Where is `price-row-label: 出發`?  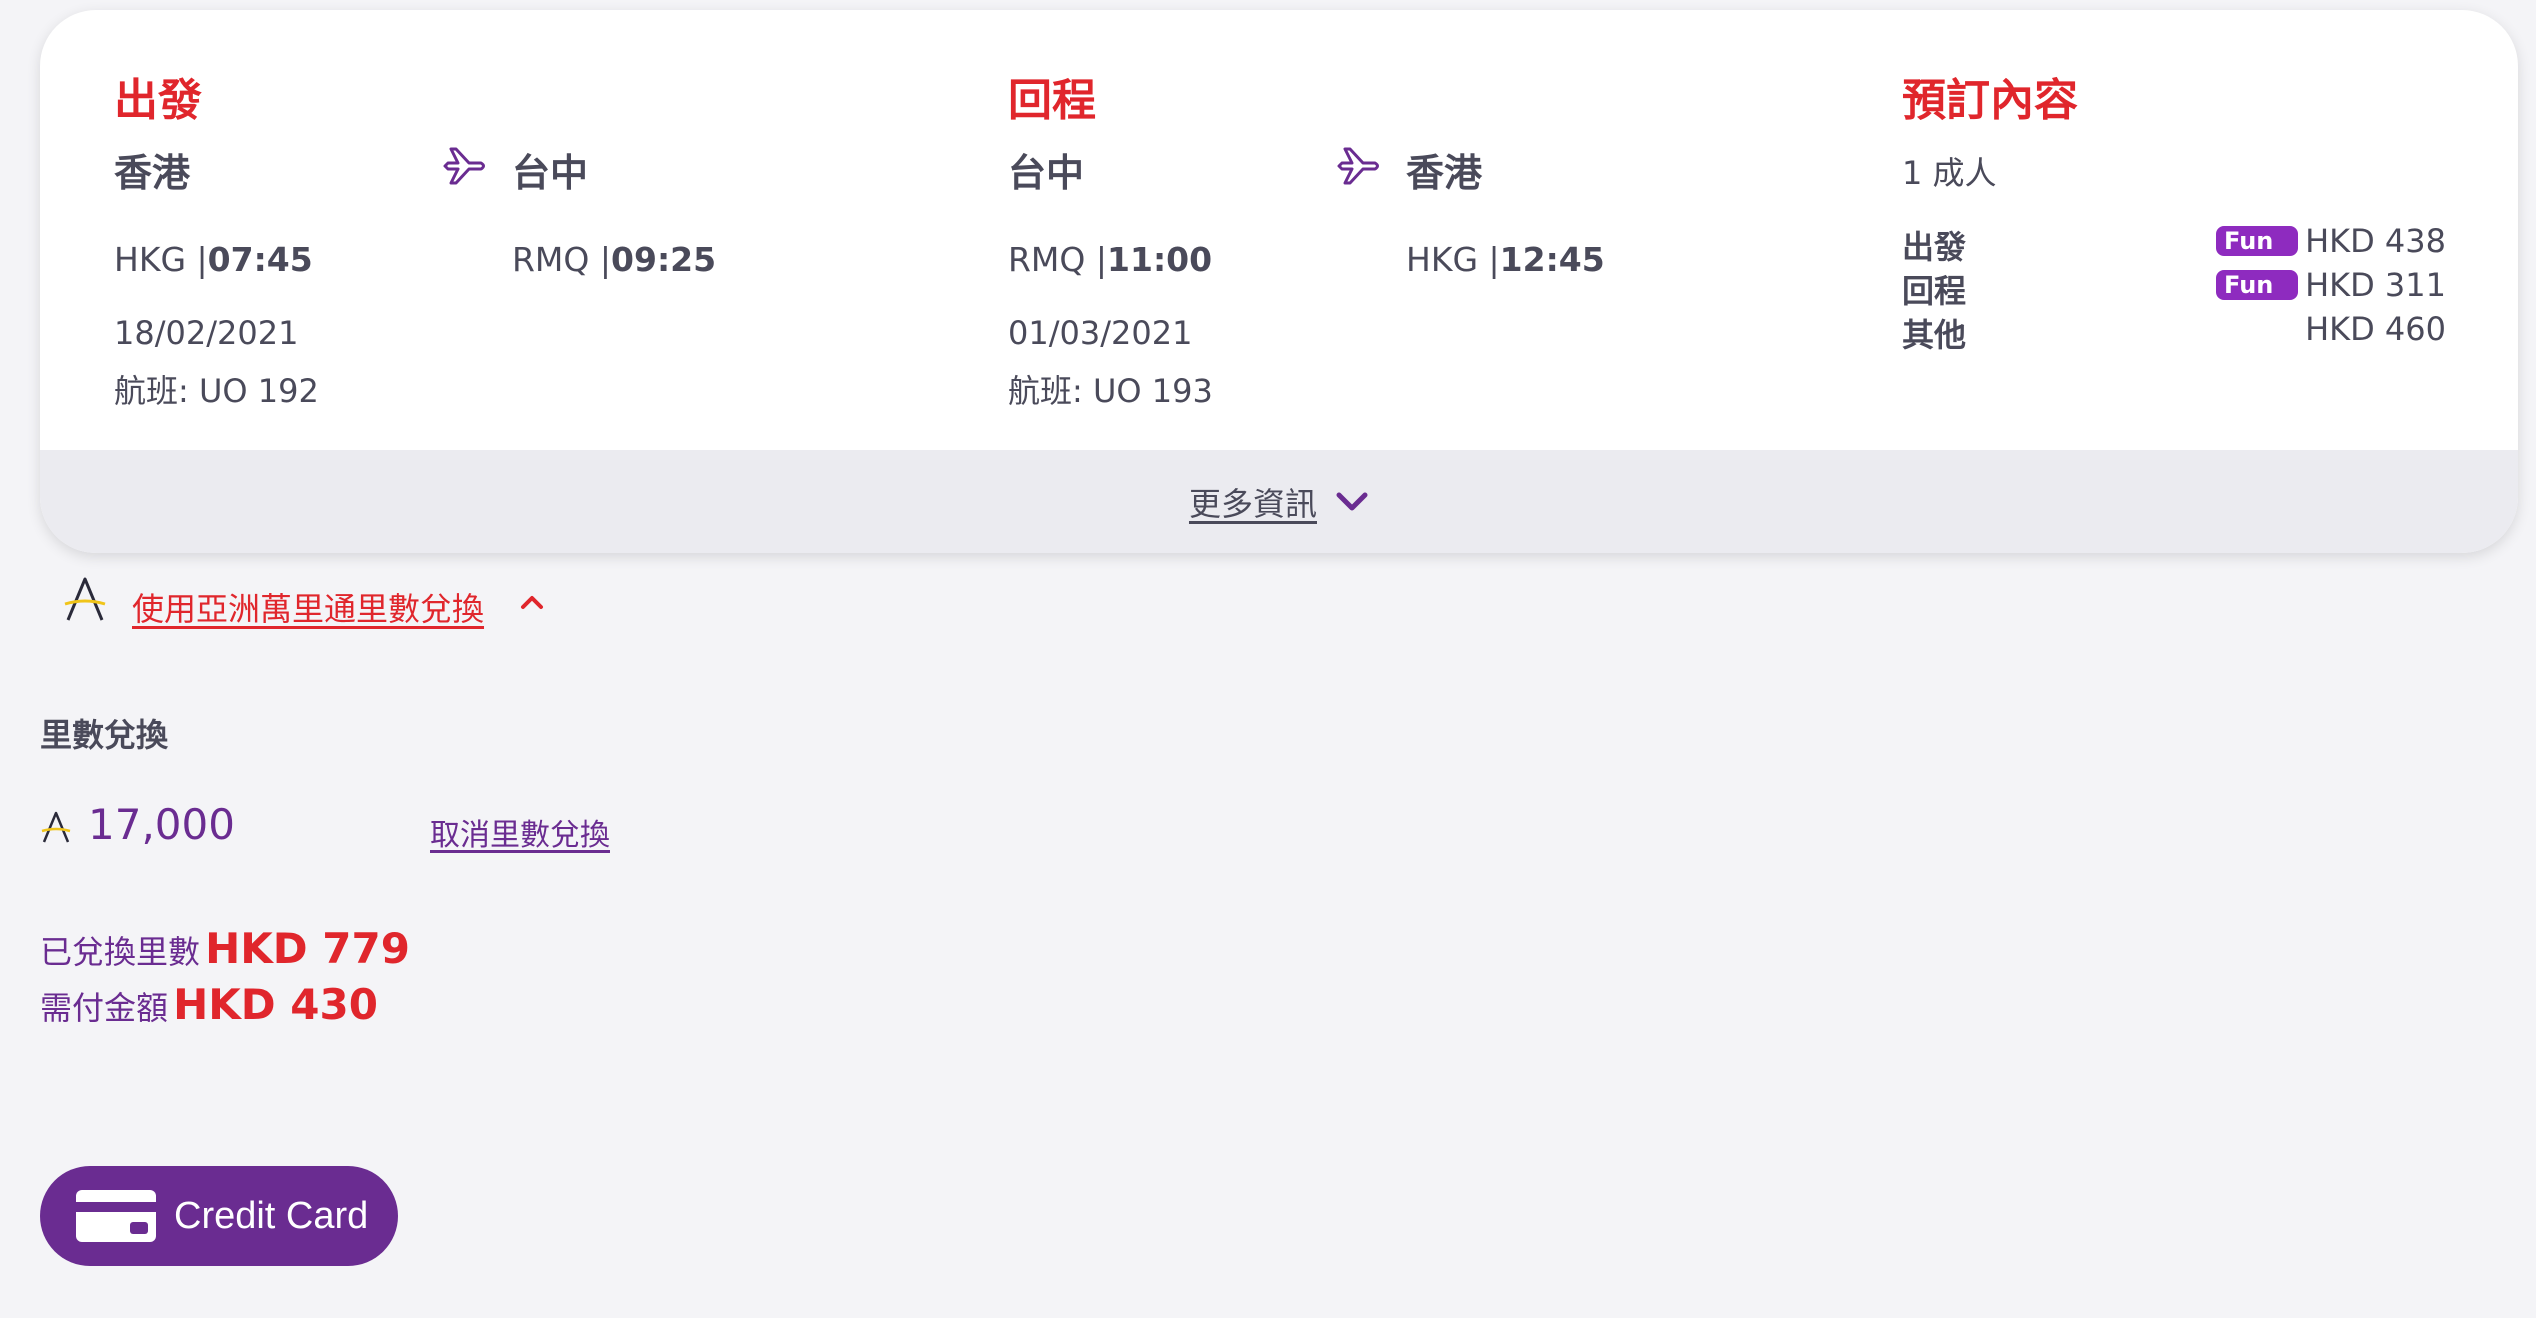 price-row-label: 出發 is located at coordinates (1934, 247).